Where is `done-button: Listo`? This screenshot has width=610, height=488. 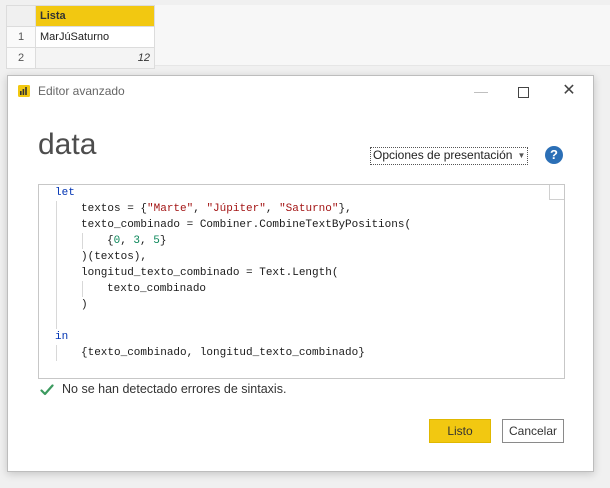
done-button: Listo is located at coordinates (460, 431).